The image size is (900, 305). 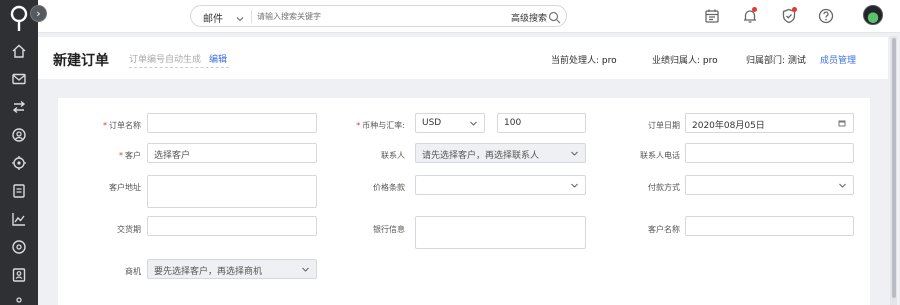 I want to click on order-date-label: 订单日期, so click(x=664, y=125).